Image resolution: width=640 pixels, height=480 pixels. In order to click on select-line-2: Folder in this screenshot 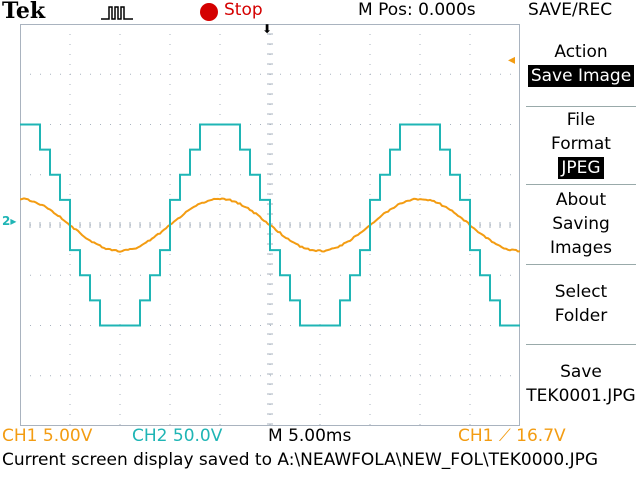, I will do `click(581, 316)`.